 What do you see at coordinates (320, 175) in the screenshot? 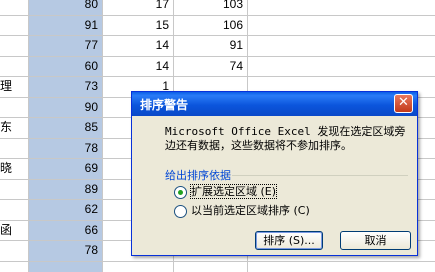
I see `group-divider` at bounding box center [320, 175].